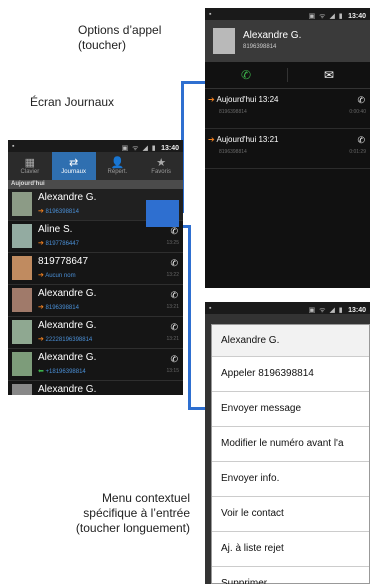 Image resolution: width=376 pixels, height=588 pixels. What do you see at coordinates (290, 341) in the screenshot?
I see `menu-title: Alexandre G.` at bounding box center [290, 341].